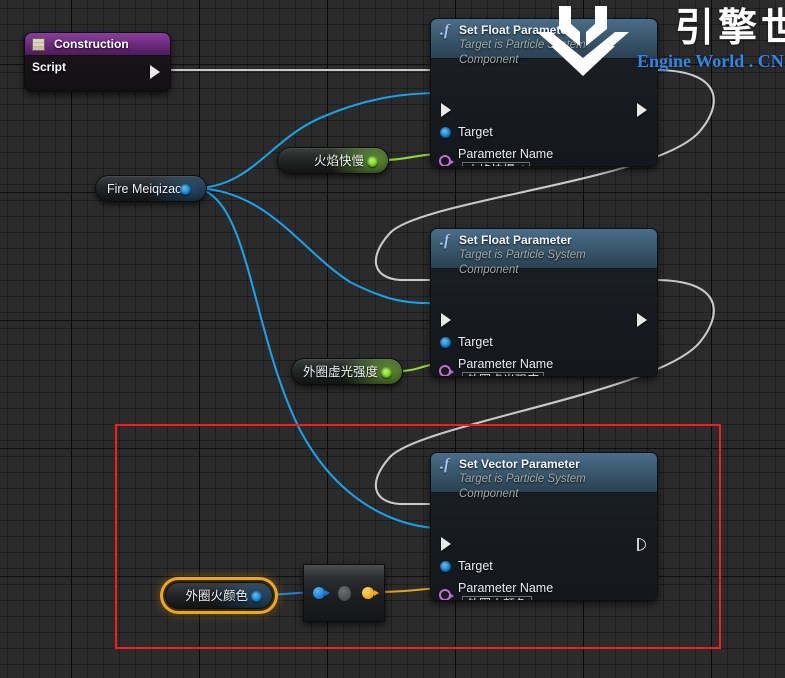 This screenshot has width=785, height=678. Describe the element at coordinates (642, 110) in the screenshot. I see `set-float-1-exec-out-pin` at that location.